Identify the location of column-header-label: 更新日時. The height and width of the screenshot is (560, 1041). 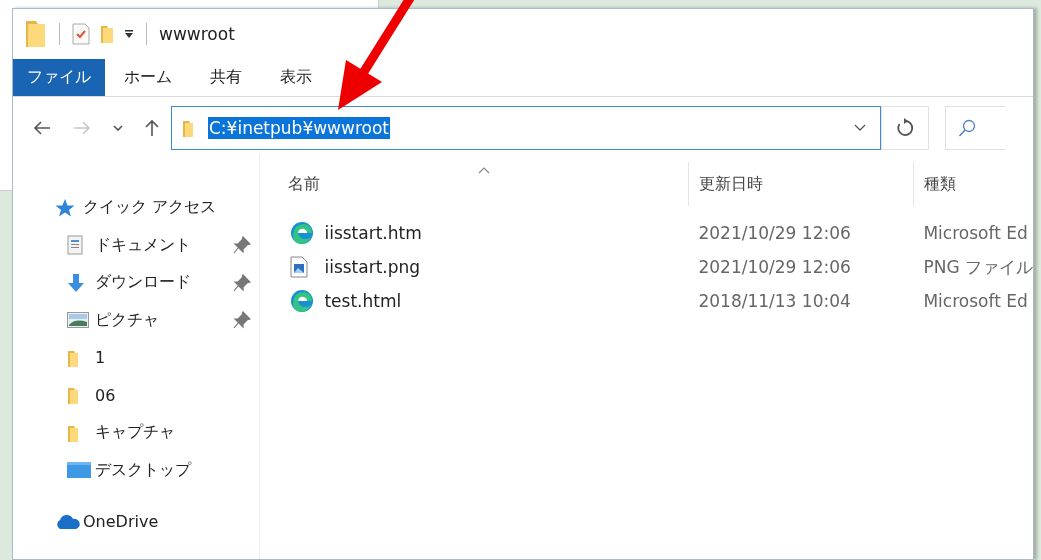
(731, 184).